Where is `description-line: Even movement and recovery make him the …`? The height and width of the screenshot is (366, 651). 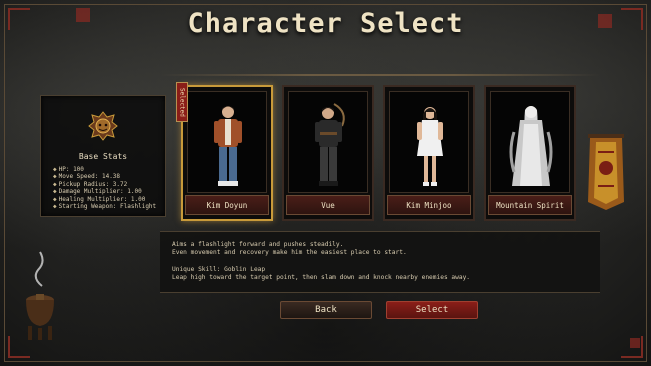 description-line: Even movement and recovery make him the … is located at coordinates (289, 252).